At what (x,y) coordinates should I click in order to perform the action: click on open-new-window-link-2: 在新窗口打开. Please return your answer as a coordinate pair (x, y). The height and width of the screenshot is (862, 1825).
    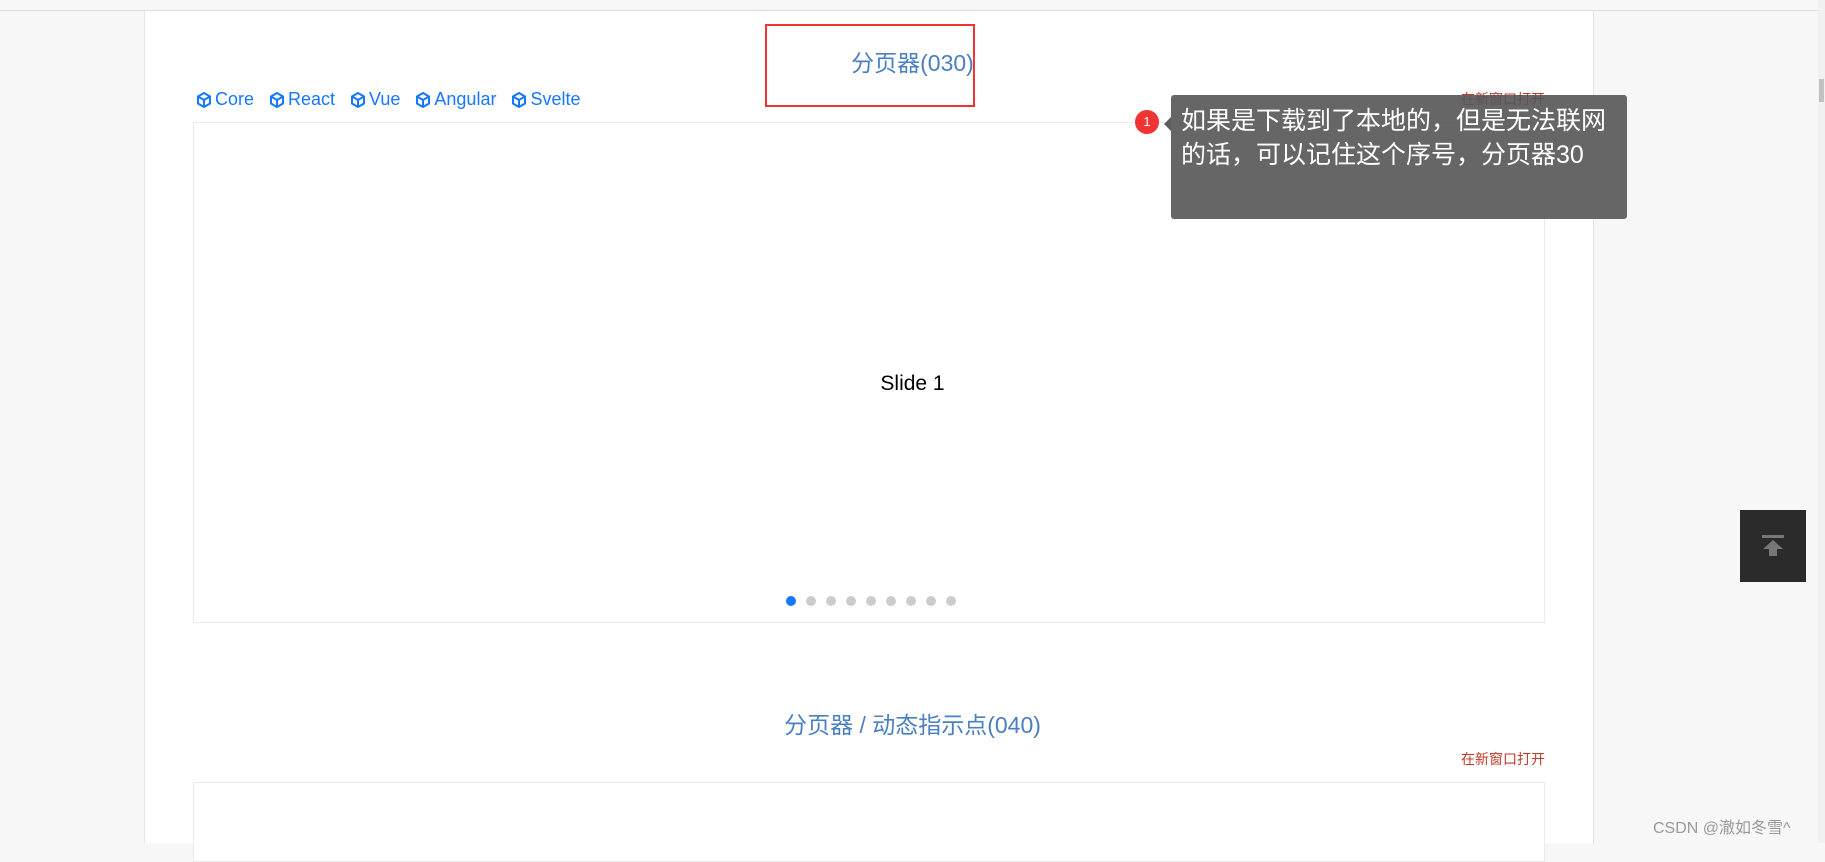
    Looking at the image, I should click on (1503, 759).